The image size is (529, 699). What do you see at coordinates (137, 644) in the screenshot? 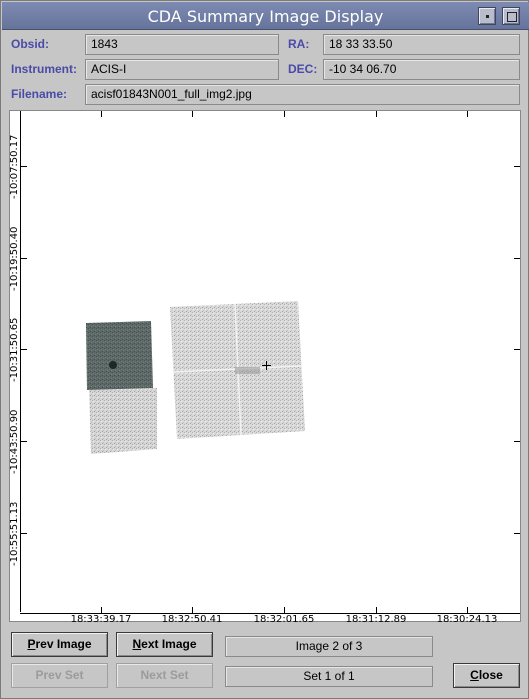
I see `mnemonic: N` at bounding box center [137, 644].